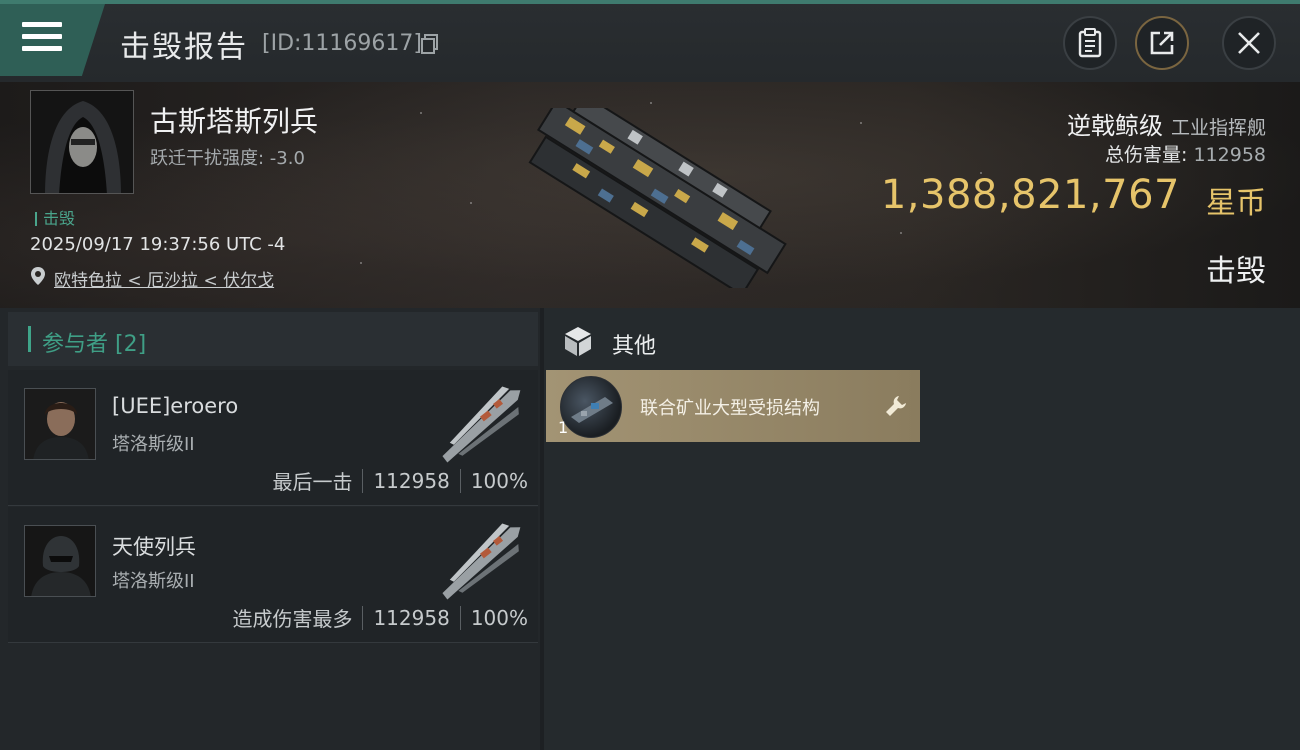 The image size is (1300, 750). What do you see at coordinates (94, 344) in the screenshot?
I see `participants-title: 参与者 [2]` at bounding box center [94, 344].